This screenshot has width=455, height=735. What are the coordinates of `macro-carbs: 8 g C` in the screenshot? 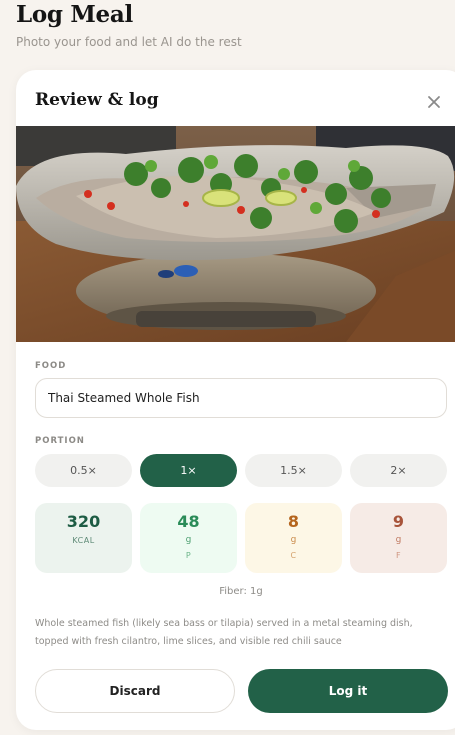 It's located at (293, 538).